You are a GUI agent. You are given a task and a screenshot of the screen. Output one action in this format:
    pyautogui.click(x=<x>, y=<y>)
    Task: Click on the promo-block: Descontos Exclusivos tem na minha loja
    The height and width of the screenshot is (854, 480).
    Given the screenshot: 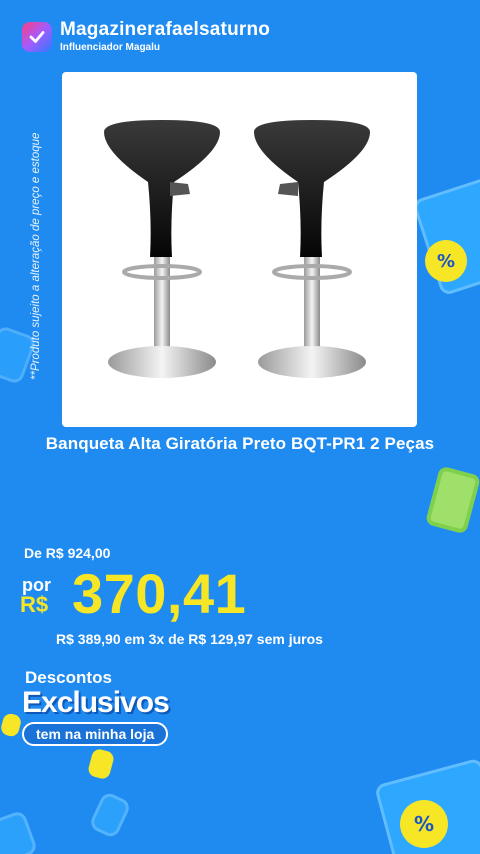 What is the action you would take?
    pyautogui.click(x=96, y=707)
    